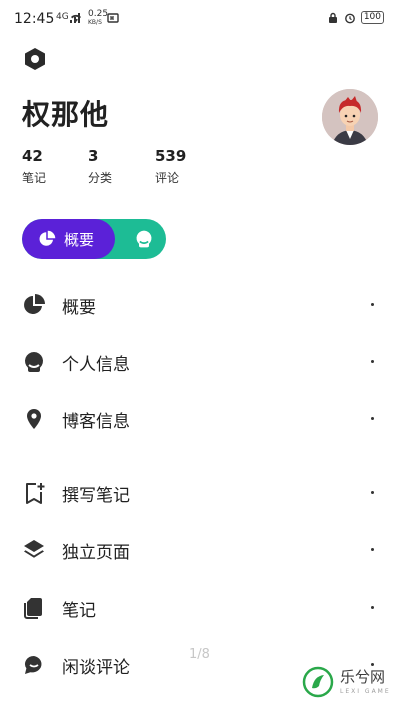 Image resolution: width=400 pixels, height=711 pixels. What do you see at coordinates (170, 166) in the screenshot?
I see `stat-comments: 539 评论` at bounding box center [170, 166].